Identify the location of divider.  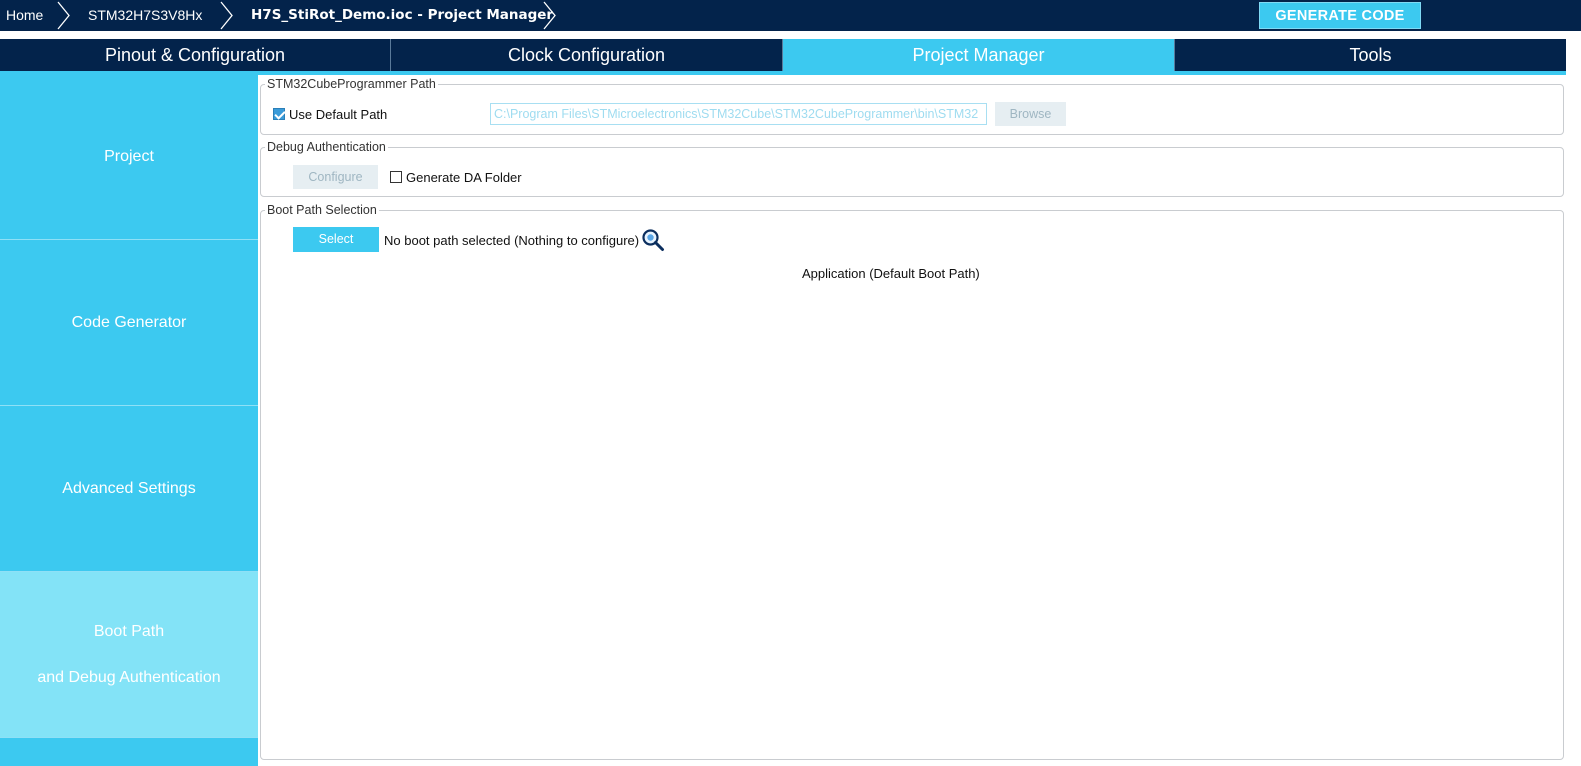
(790, 35).